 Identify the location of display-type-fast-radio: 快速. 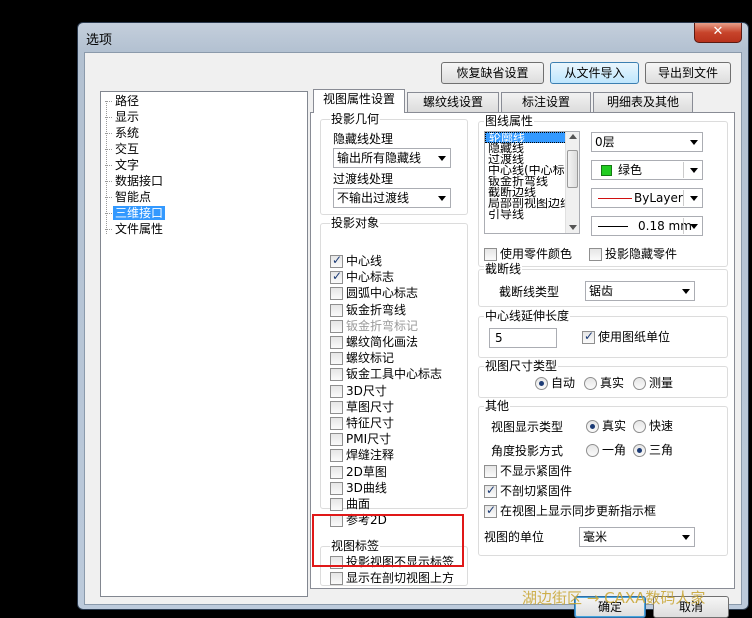
(653, 426).